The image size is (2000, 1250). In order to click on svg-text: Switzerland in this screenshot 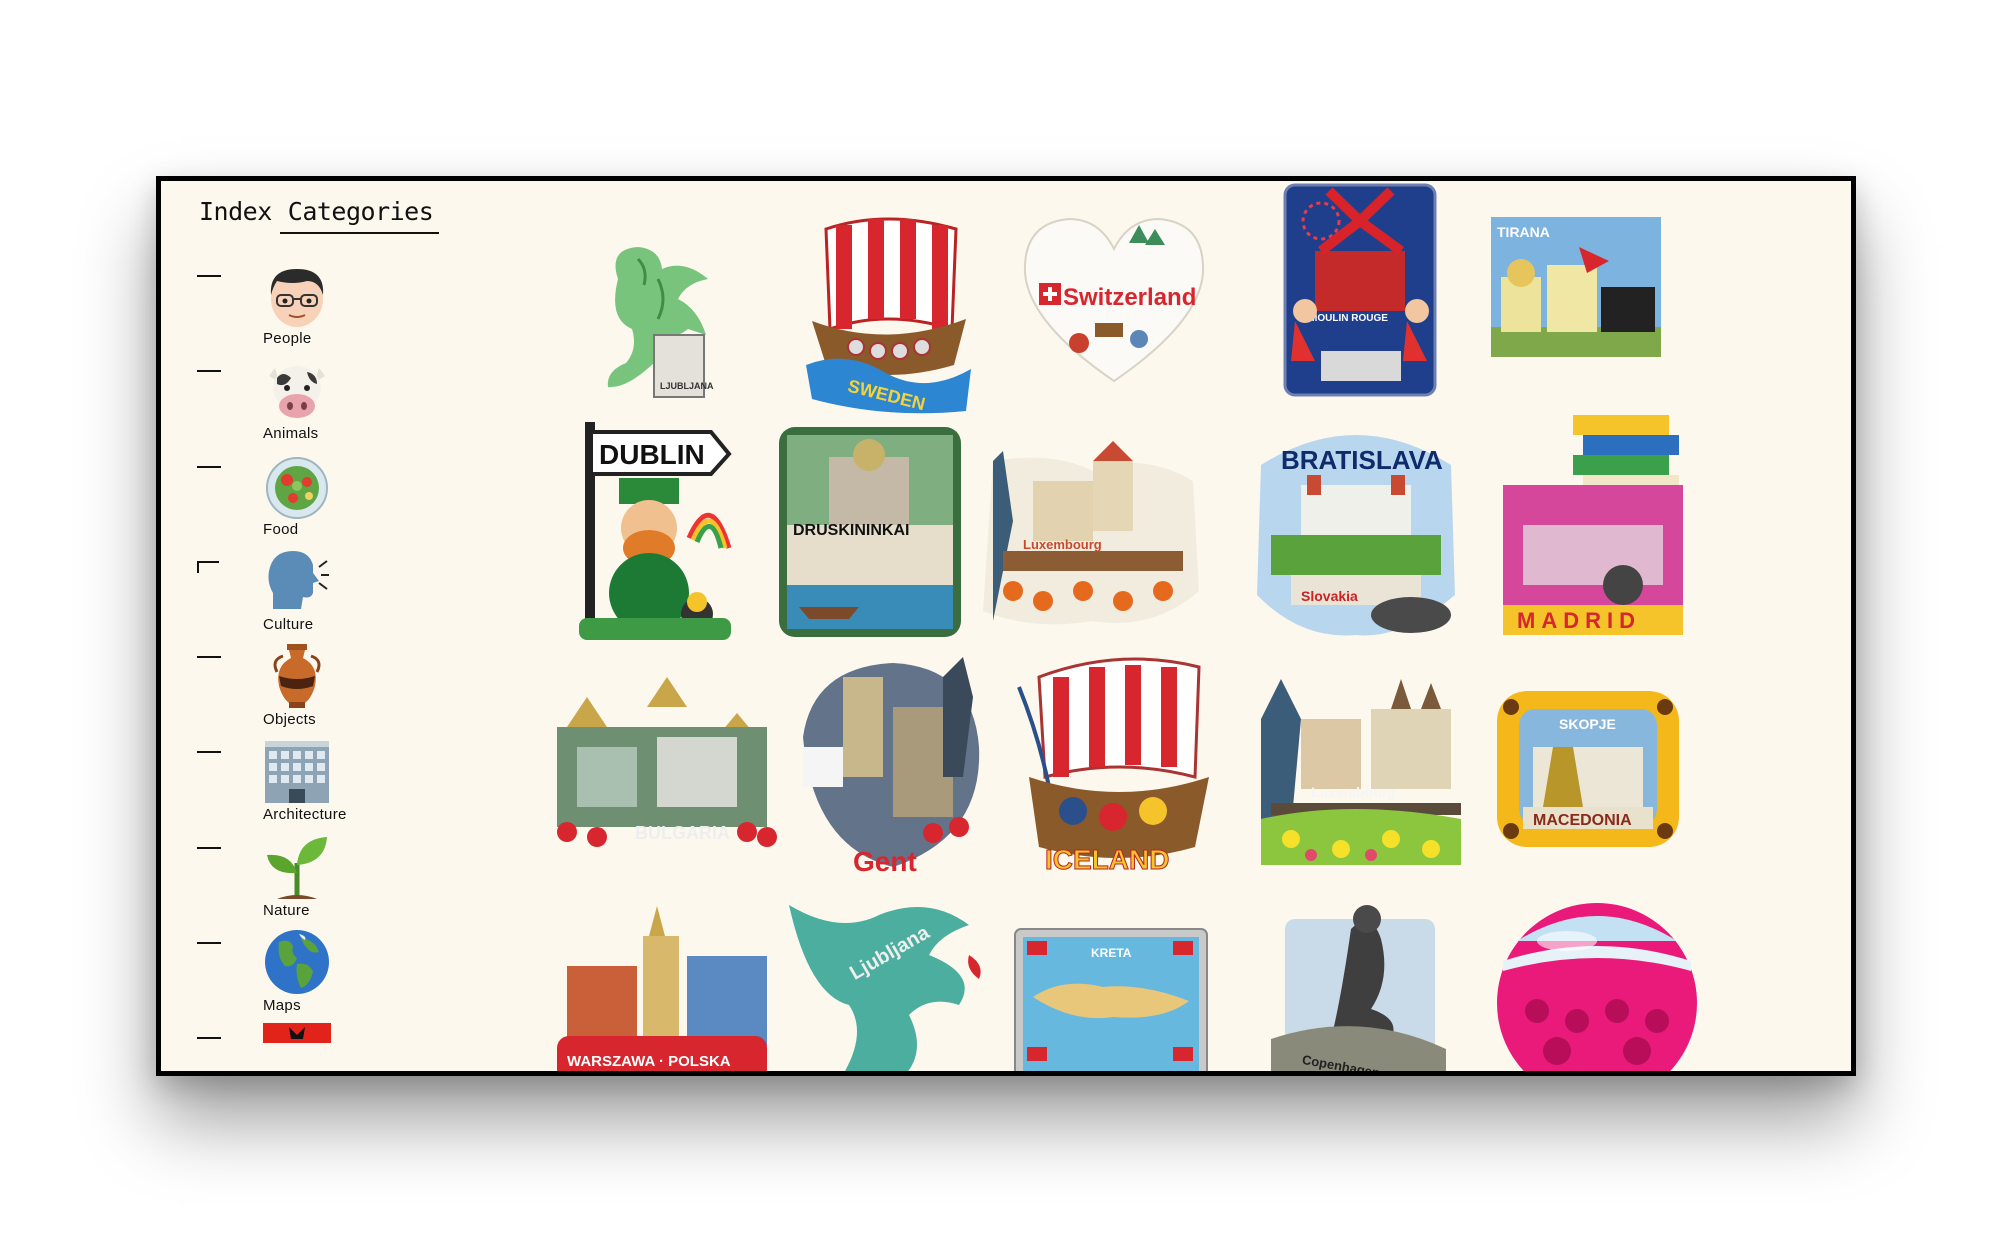, I will do `click(1129, 297)`.